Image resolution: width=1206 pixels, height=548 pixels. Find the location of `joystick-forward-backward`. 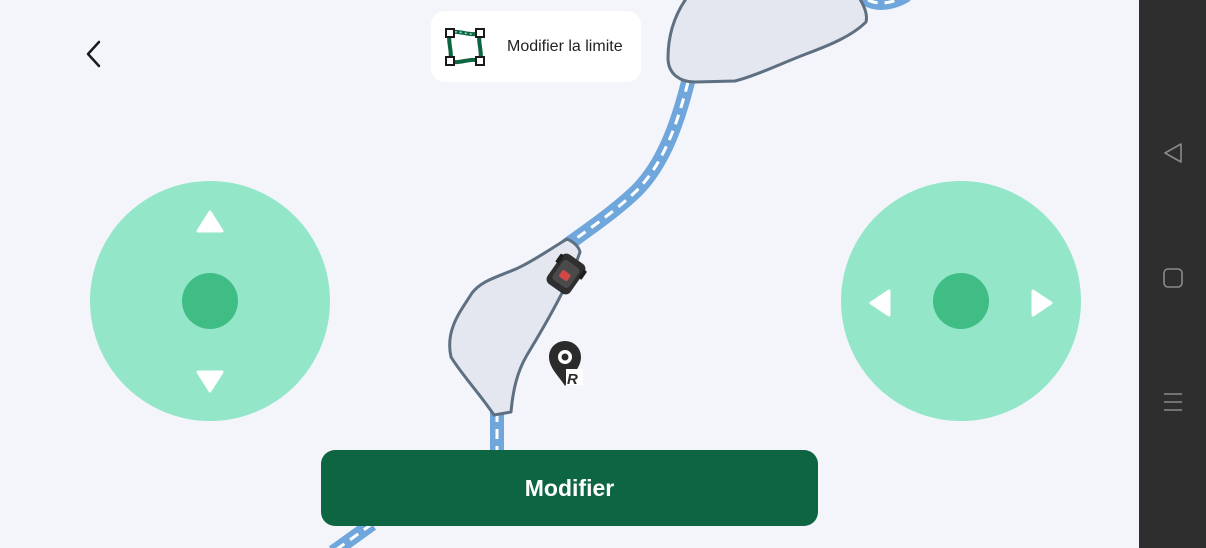

joystick-forward-backward is located at coordinates (210, 301).